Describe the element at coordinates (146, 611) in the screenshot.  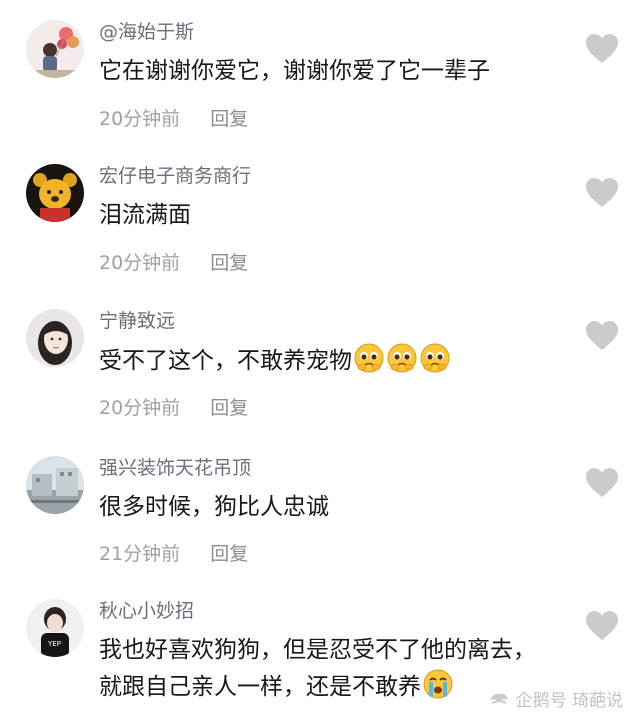
I see `username: 秋心小妙招` at that location.